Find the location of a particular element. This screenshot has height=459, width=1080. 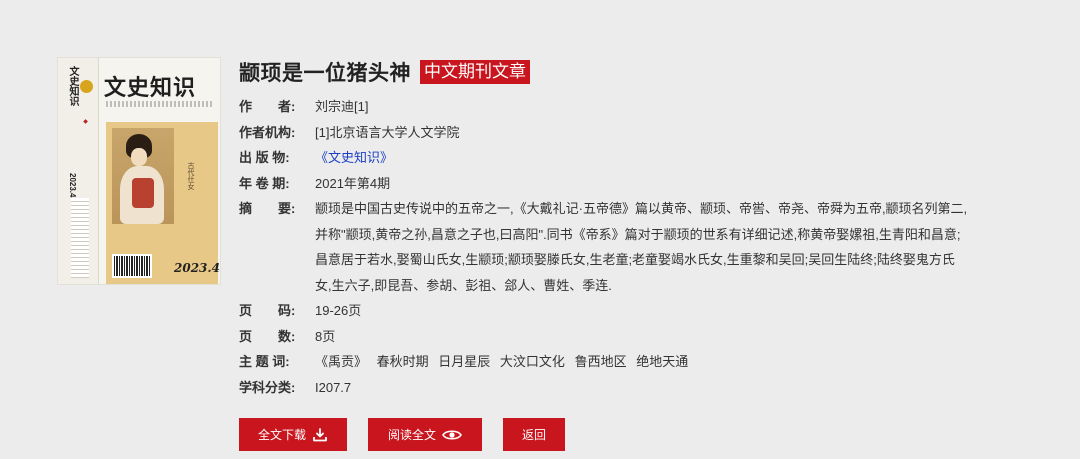

field-page-count: 页 数: 8页 is located at coordinates (604, 337).